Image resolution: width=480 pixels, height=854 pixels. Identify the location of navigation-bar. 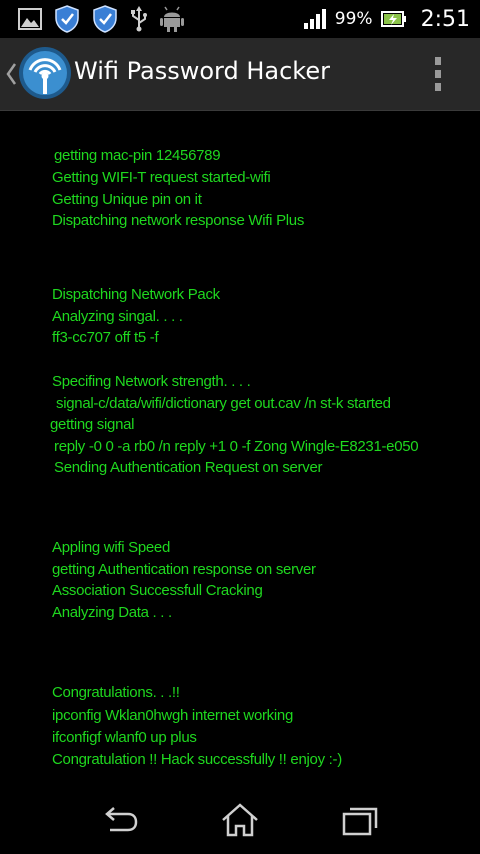
(240, 821).